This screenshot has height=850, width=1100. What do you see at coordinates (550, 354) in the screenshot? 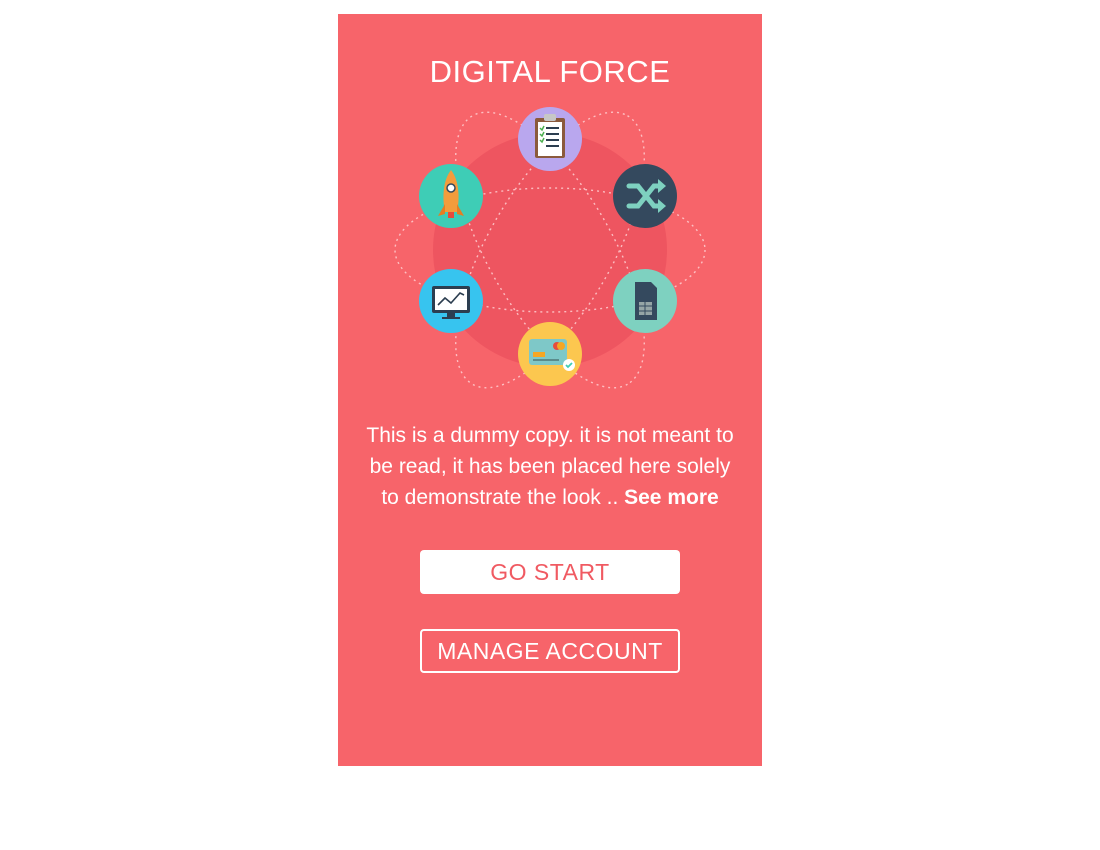
I see `credit-card-icon` at bounding box center [550, 354].